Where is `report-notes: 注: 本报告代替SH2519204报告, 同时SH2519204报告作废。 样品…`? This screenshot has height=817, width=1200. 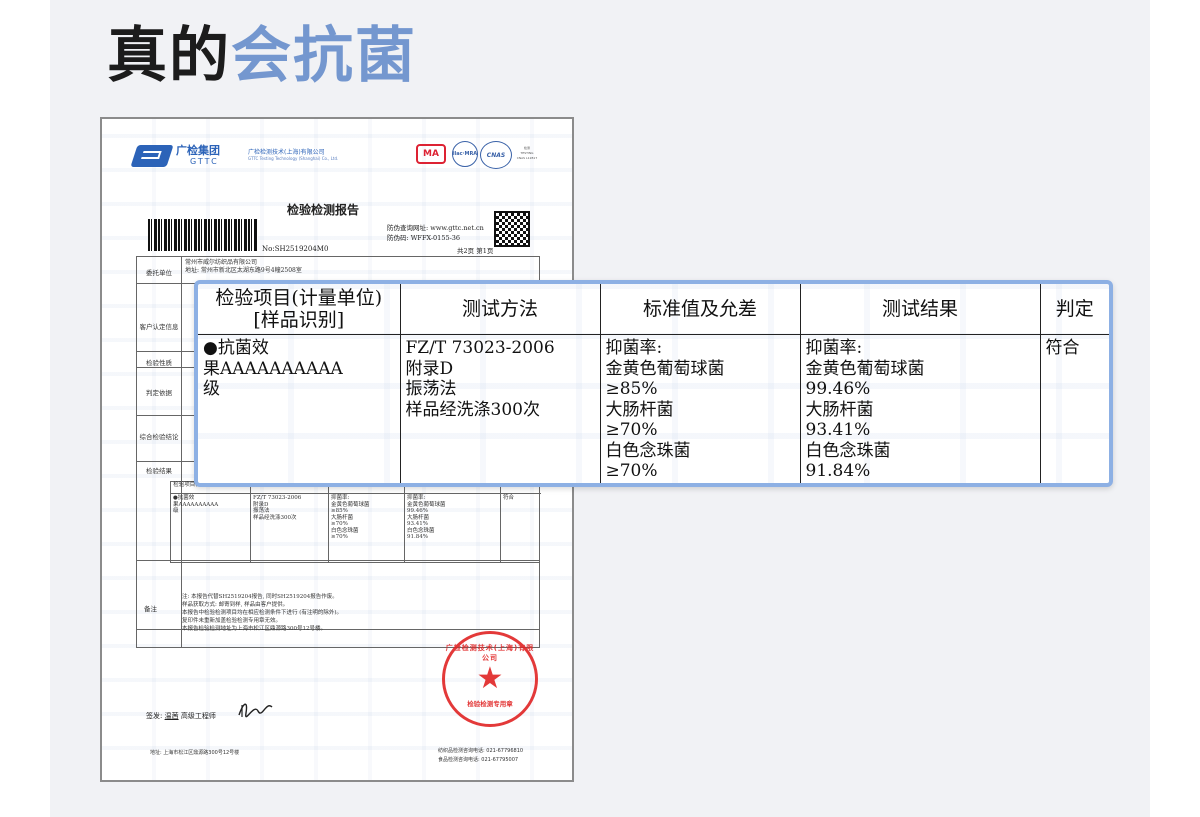 report-notes: 注: 本报告代替SH2519204报告, 同时SH2519204报告作废。 样品… is located at coordinates (262, 613).